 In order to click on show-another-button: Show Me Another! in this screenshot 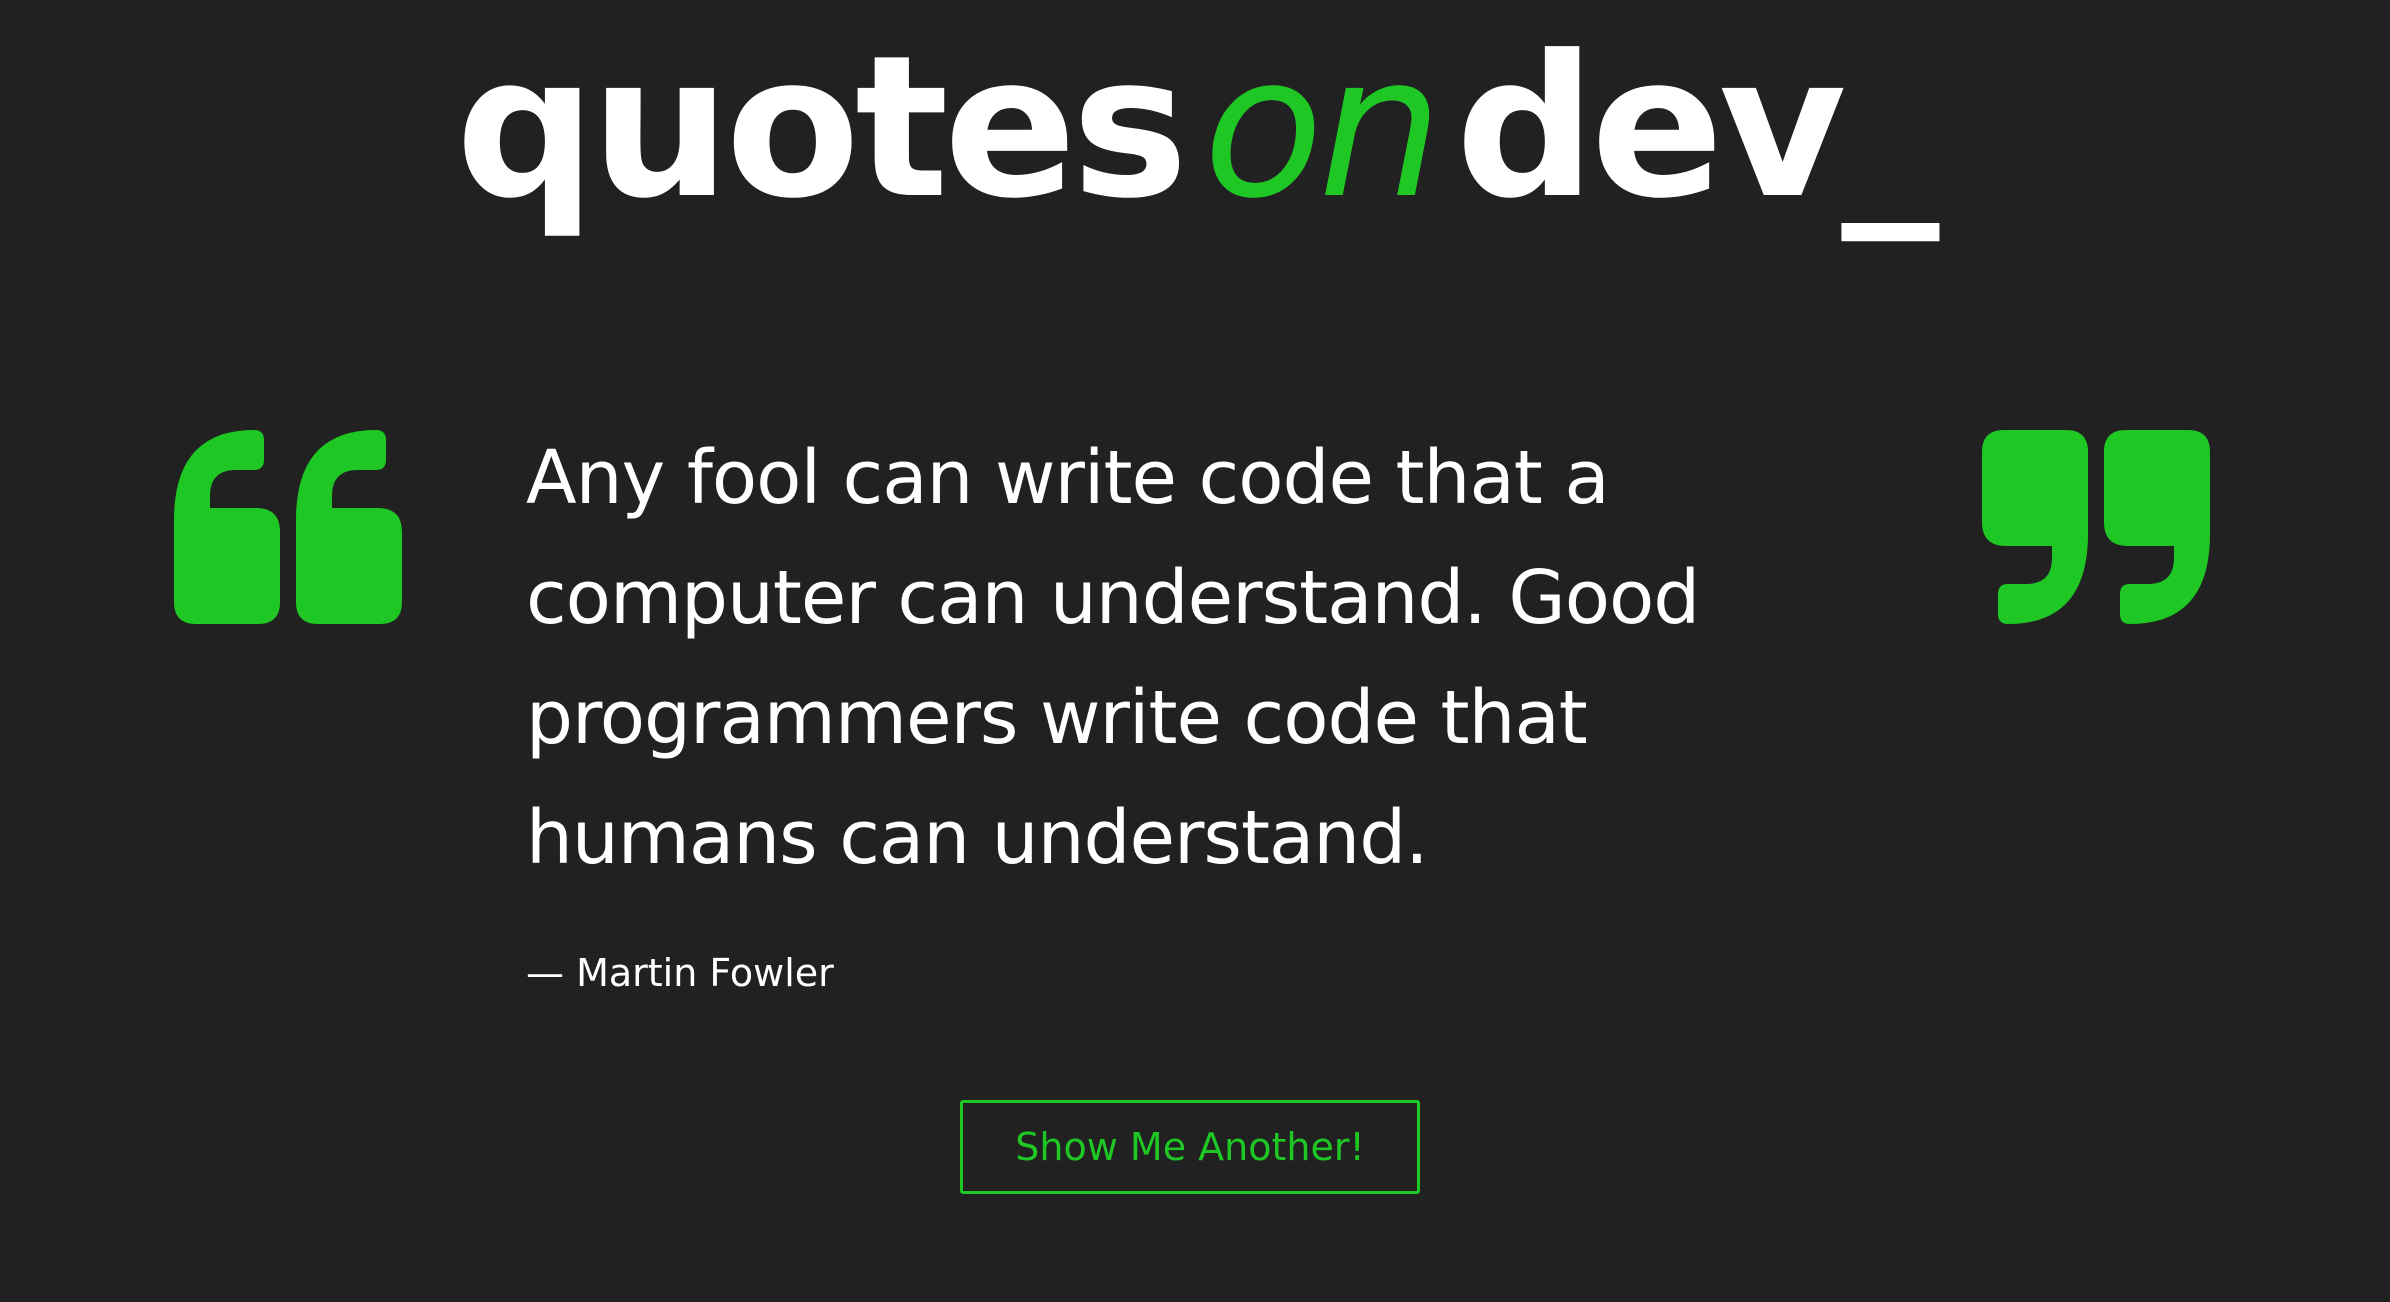, I will do `click(1190, 1147)`.